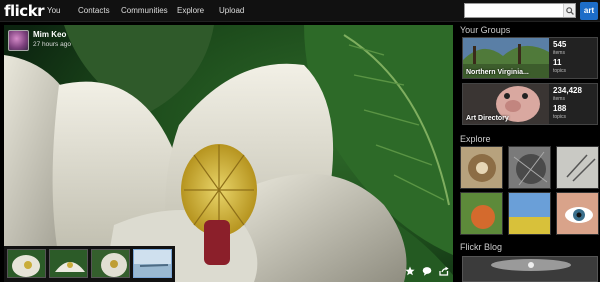 The height and width of the screenshot is (282, 600). I want to click on owner-name: Mim Keo, so click(52, 34).